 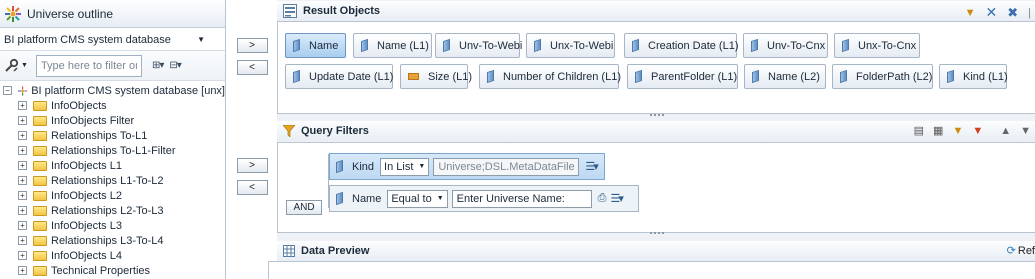 What do you see at coordinates (785, 45) in the screenshot?
I see `result-object-chip: Unv-To-Cnx` at bounding box center [785, 45].